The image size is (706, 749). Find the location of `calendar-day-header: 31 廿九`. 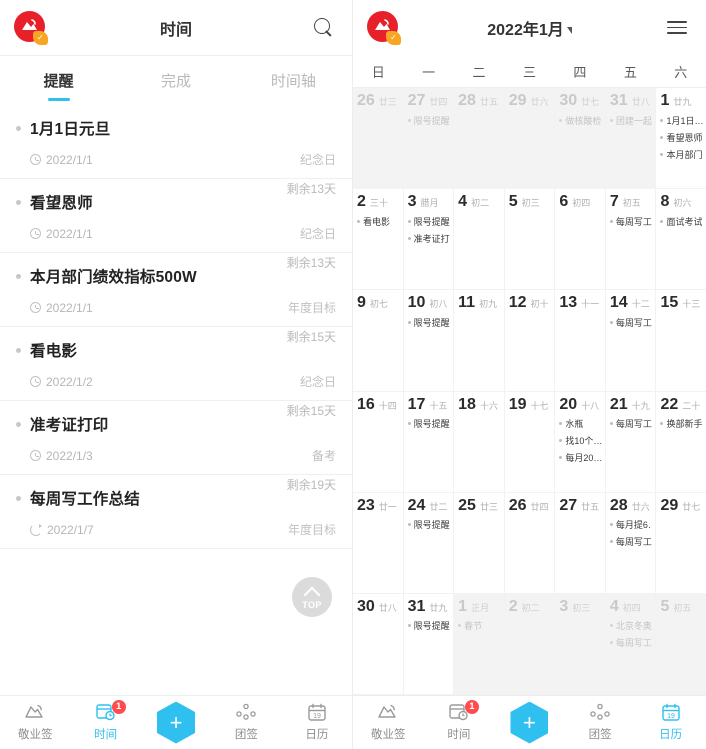

calendar-day-header: 31 廿九 is located at coordinates (429, 607).